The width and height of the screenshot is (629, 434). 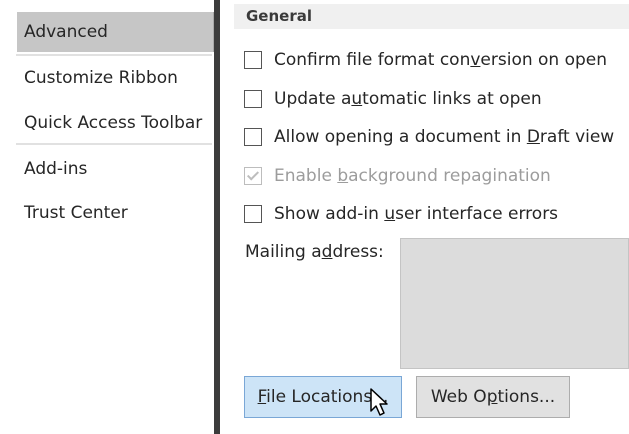 What do you see at coordinates (115, 213) in the screenshot?
I see `sidebar-item-trust-center: Trust Center` at bounding box center [115, 213].